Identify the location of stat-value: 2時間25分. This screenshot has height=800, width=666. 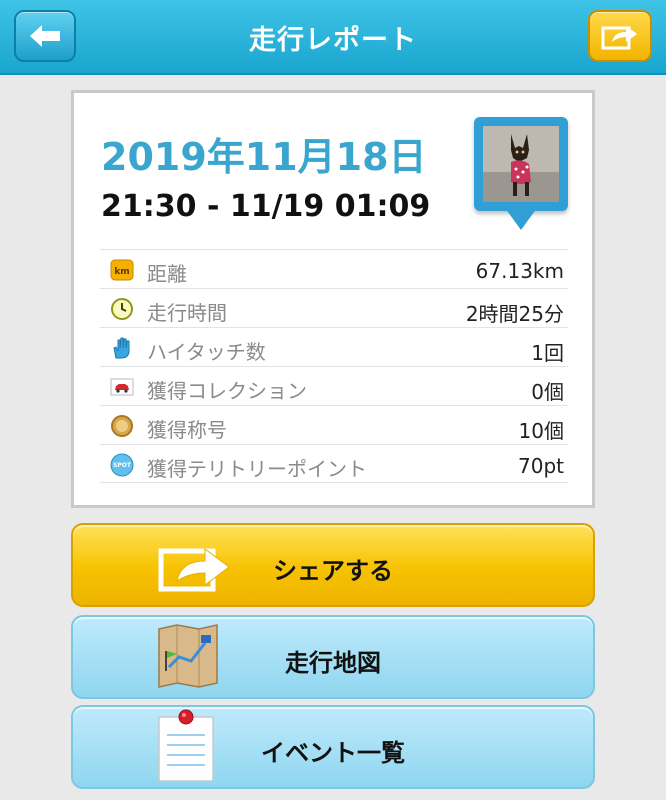
(514, 314).